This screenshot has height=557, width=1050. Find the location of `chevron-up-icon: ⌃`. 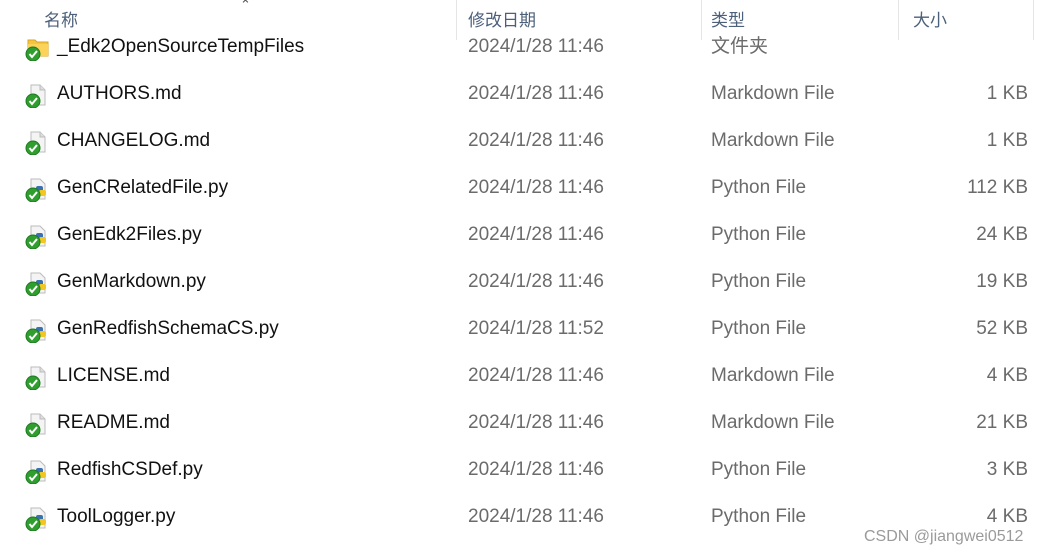

chevron-up-icon: ⌃ is located at coordinates (245, 6).